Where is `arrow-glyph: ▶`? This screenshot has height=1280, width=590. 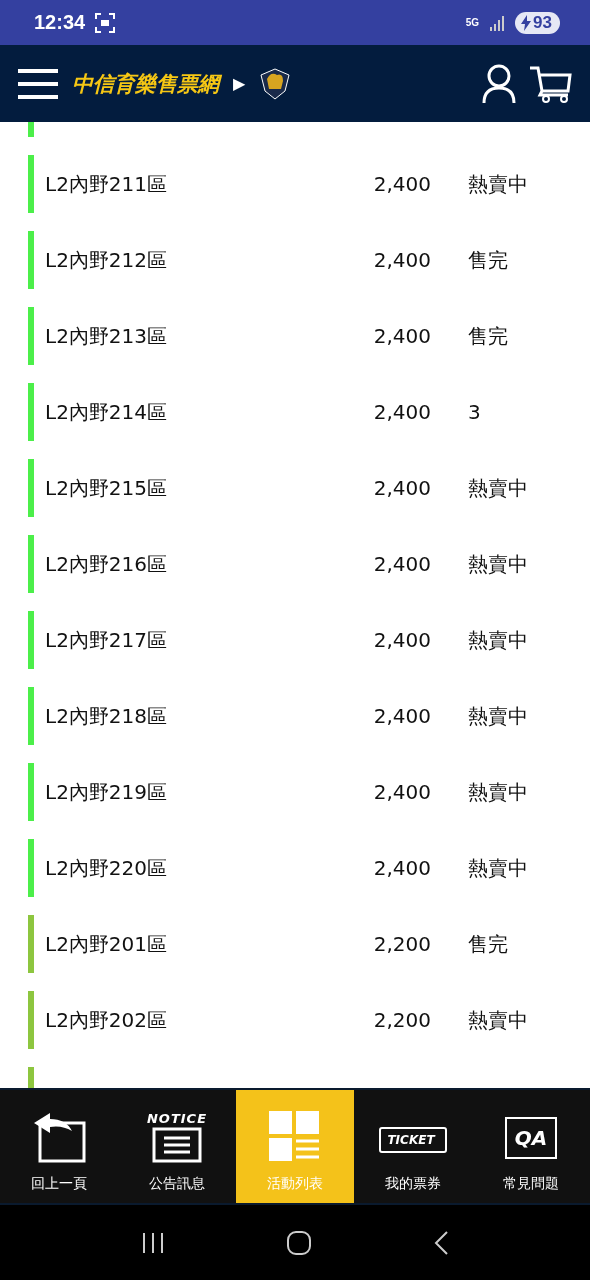
arrow-glyph: ▶ is located at coordinates (239, 83).